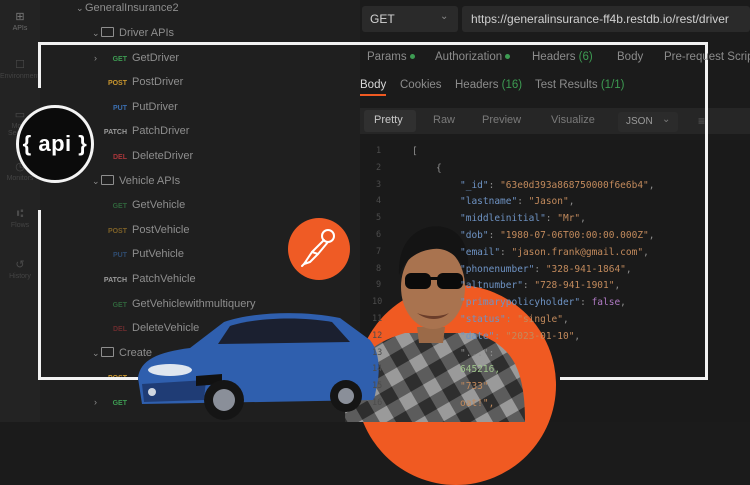 This screenshot has height=485, width=750. Describe the element at coordinates (474, 235) in the screenshot. I see `json-key: "dob"` at that location.